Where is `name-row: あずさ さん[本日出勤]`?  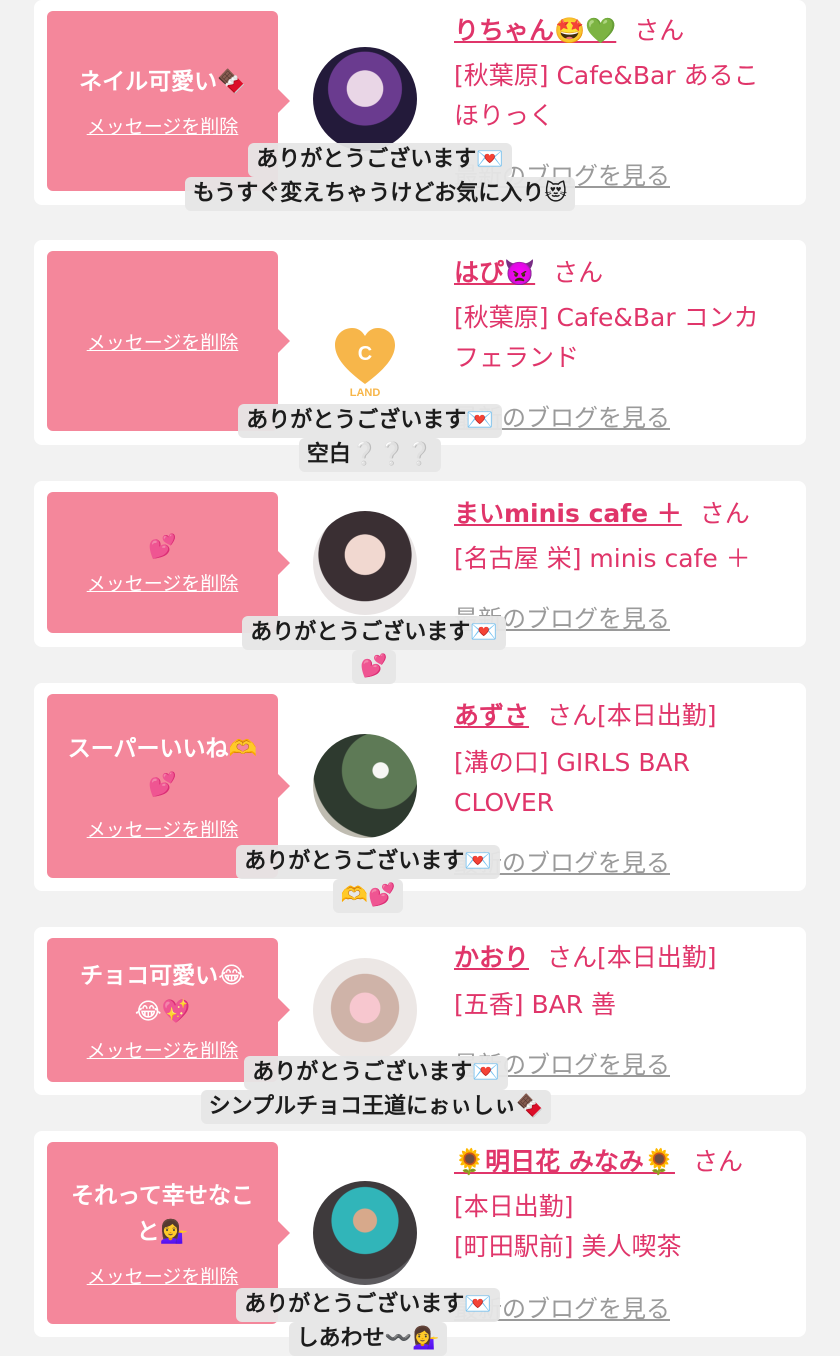 name-row: あずさ さん[本日出勤] is located at coordinates (585, 716).